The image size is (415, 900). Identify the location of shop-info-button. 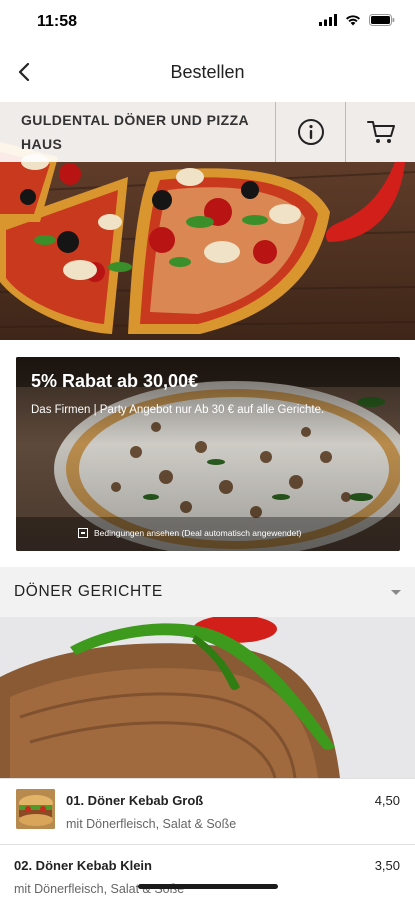
(310, 132).